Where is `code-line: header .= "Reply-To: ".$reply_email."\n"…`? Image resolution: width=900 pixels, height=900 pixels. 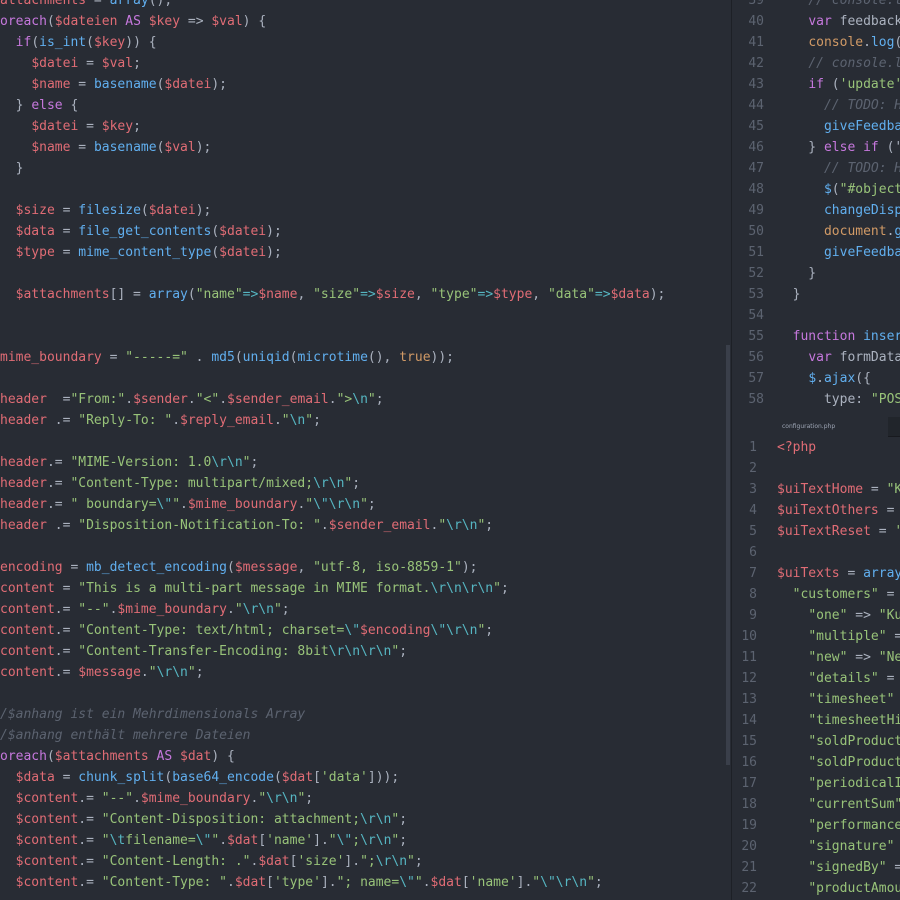 code-line: header .= "Reply-To: ".$reply_email."\n"… is located at coordinates (160, 420).